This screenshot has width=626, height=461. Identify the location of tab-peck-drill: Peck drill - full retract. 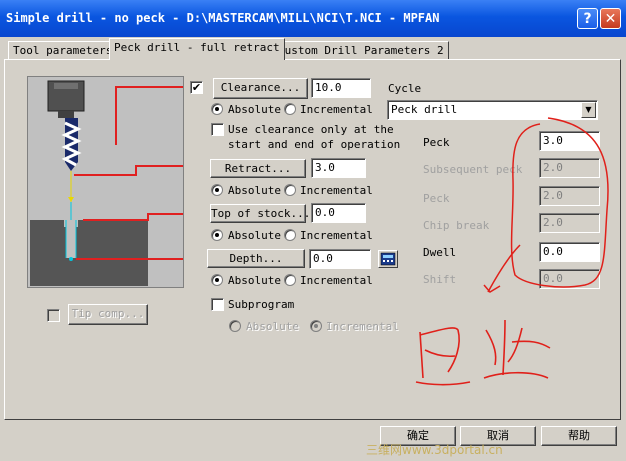
(197, 49).